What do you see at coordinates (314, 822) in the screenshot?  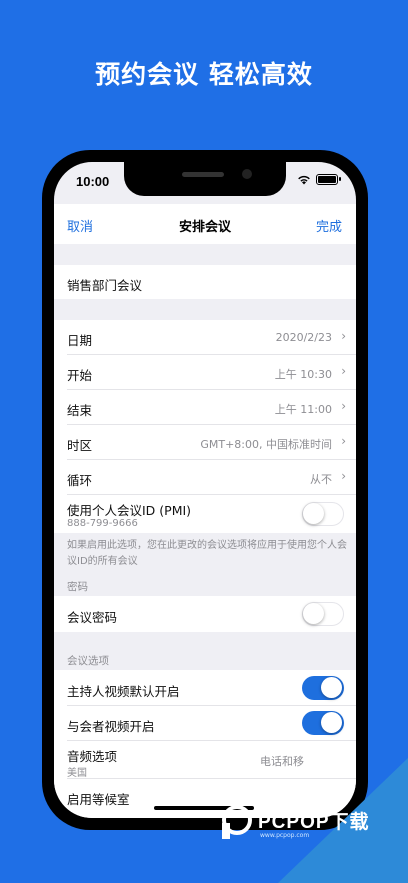 I see `watermark-text: PCPOP下载` at bounding box center [314, 822].